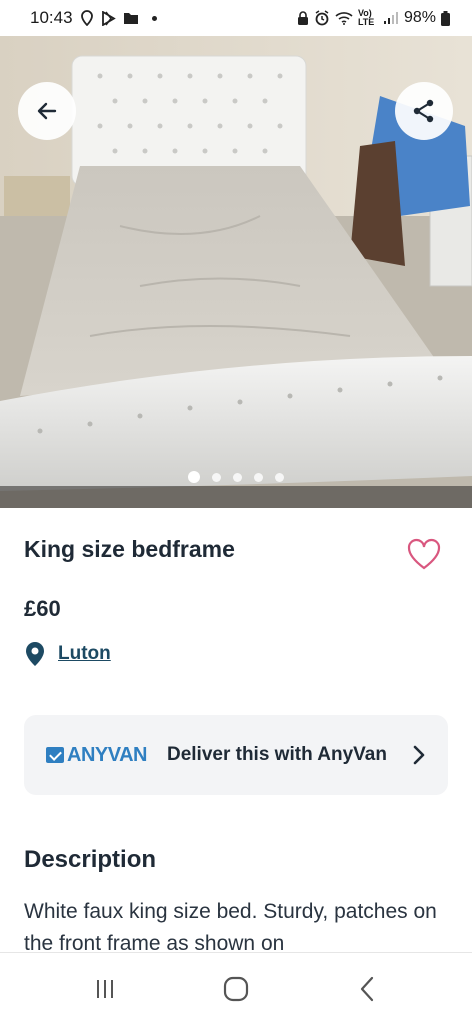  Describe the element at coordinates (129, 549) in the screenshot. I see `listing-title: King size bedframe` at that location.